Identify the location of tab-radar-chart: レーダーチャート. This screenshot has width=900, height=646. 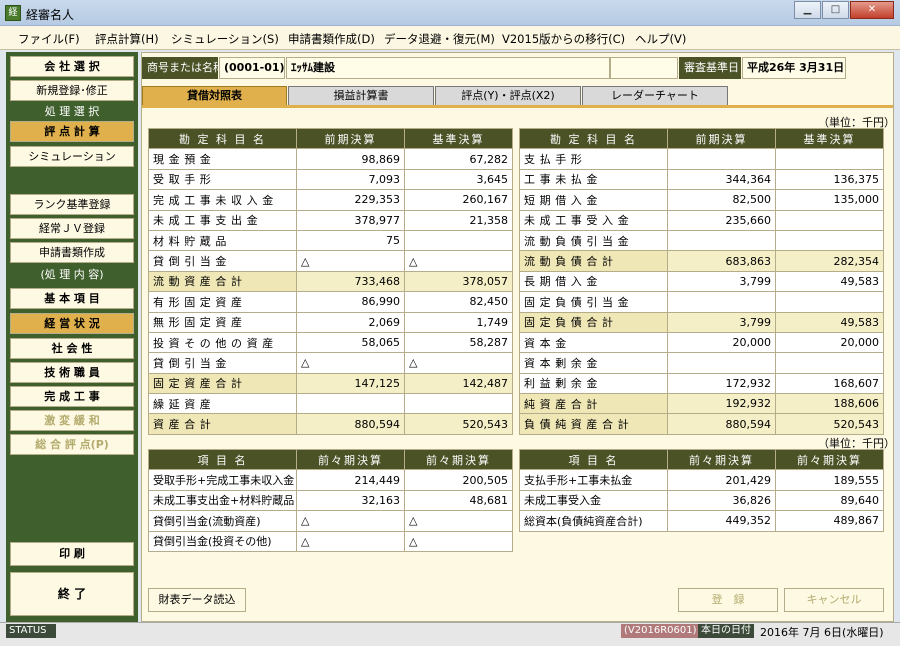
(655, 96).